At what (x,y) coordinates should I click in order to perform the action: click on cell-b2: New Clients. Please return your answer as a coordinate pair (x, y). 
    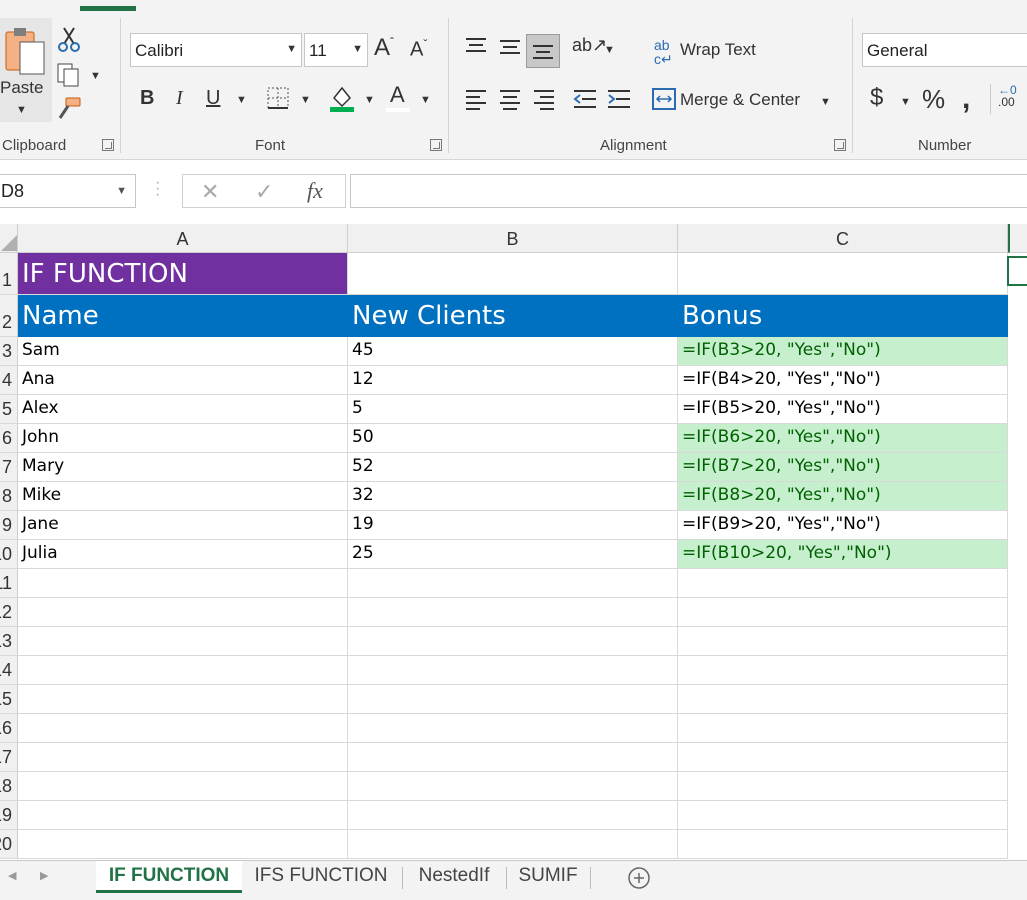
    Looking at the image, I should click on (513, 316).